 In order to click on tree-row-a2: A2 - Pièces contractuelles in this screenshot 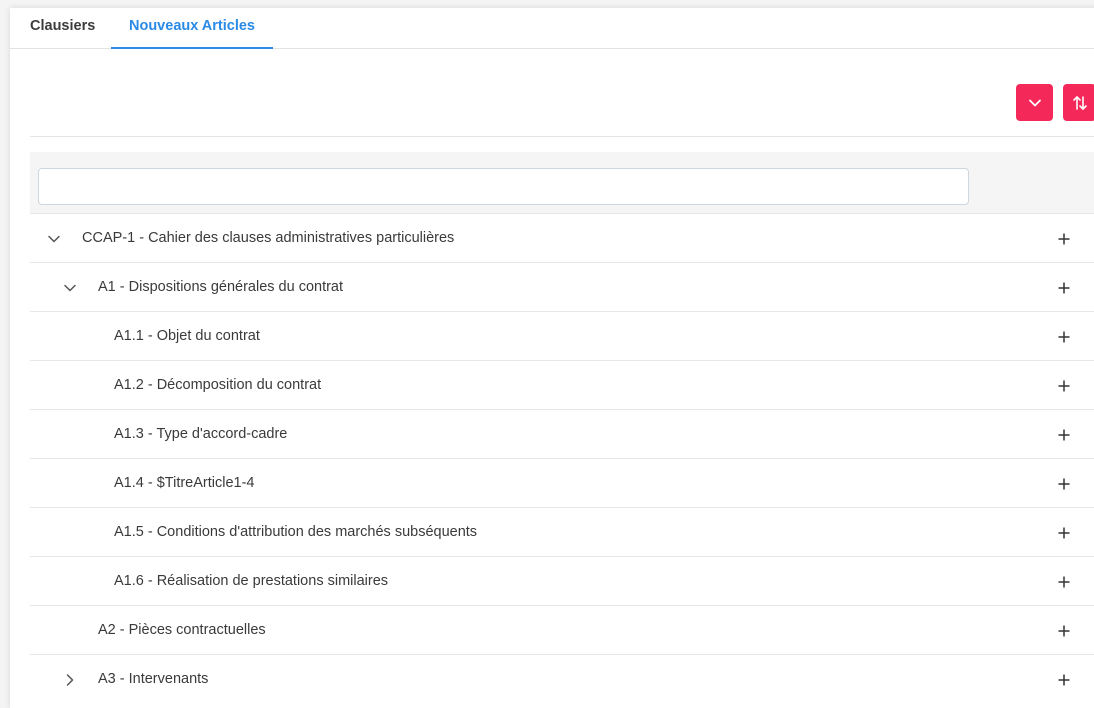, I will do `click(562, 629)`.